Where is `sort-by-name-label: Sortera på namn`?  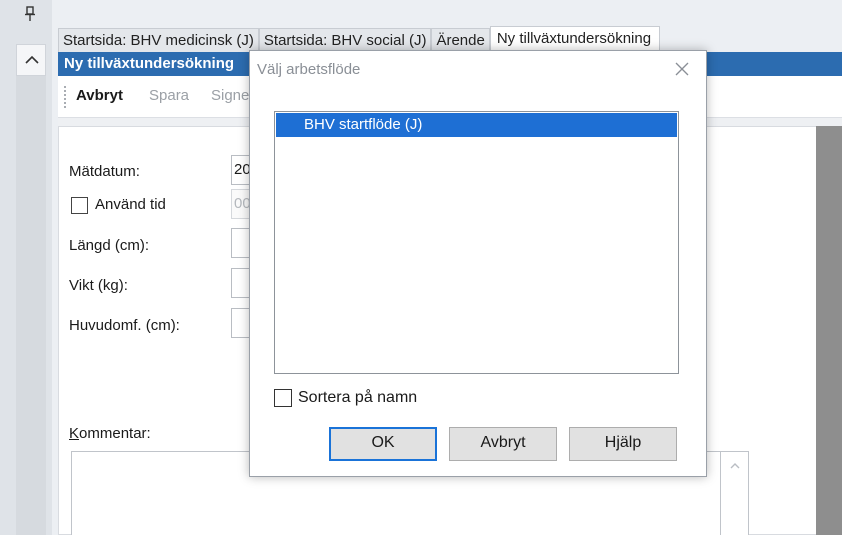
sort-by-name-label: Sortera på namn is located at coordinates (357, 398).